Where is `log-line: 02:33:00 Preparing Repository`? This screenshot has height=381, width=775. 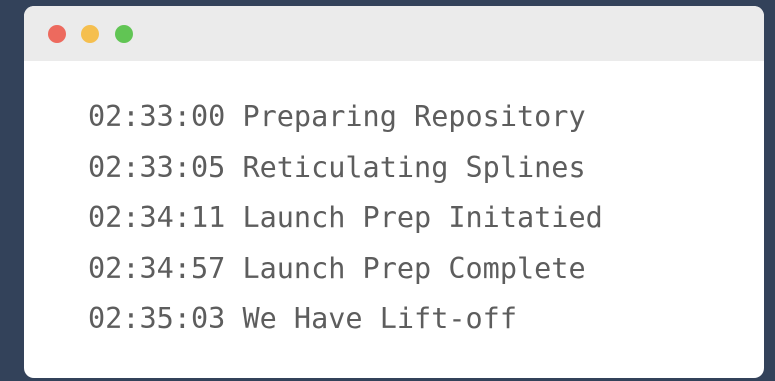 log-line: 02:33:00 Preparing Repository is located at coordinates (426, 117).